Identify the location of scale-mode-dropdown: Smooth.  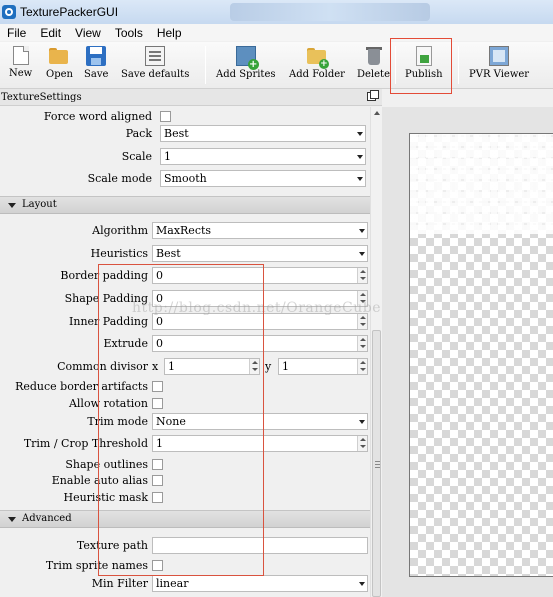
(263, 178).